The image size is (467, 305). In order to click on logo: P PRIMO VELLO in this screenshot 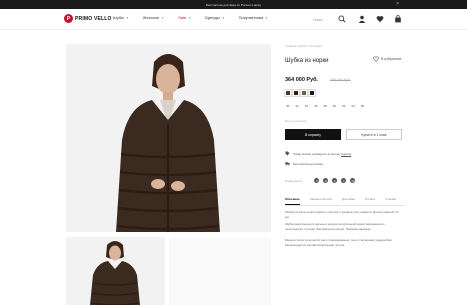, I will do `click(88, 18)`.